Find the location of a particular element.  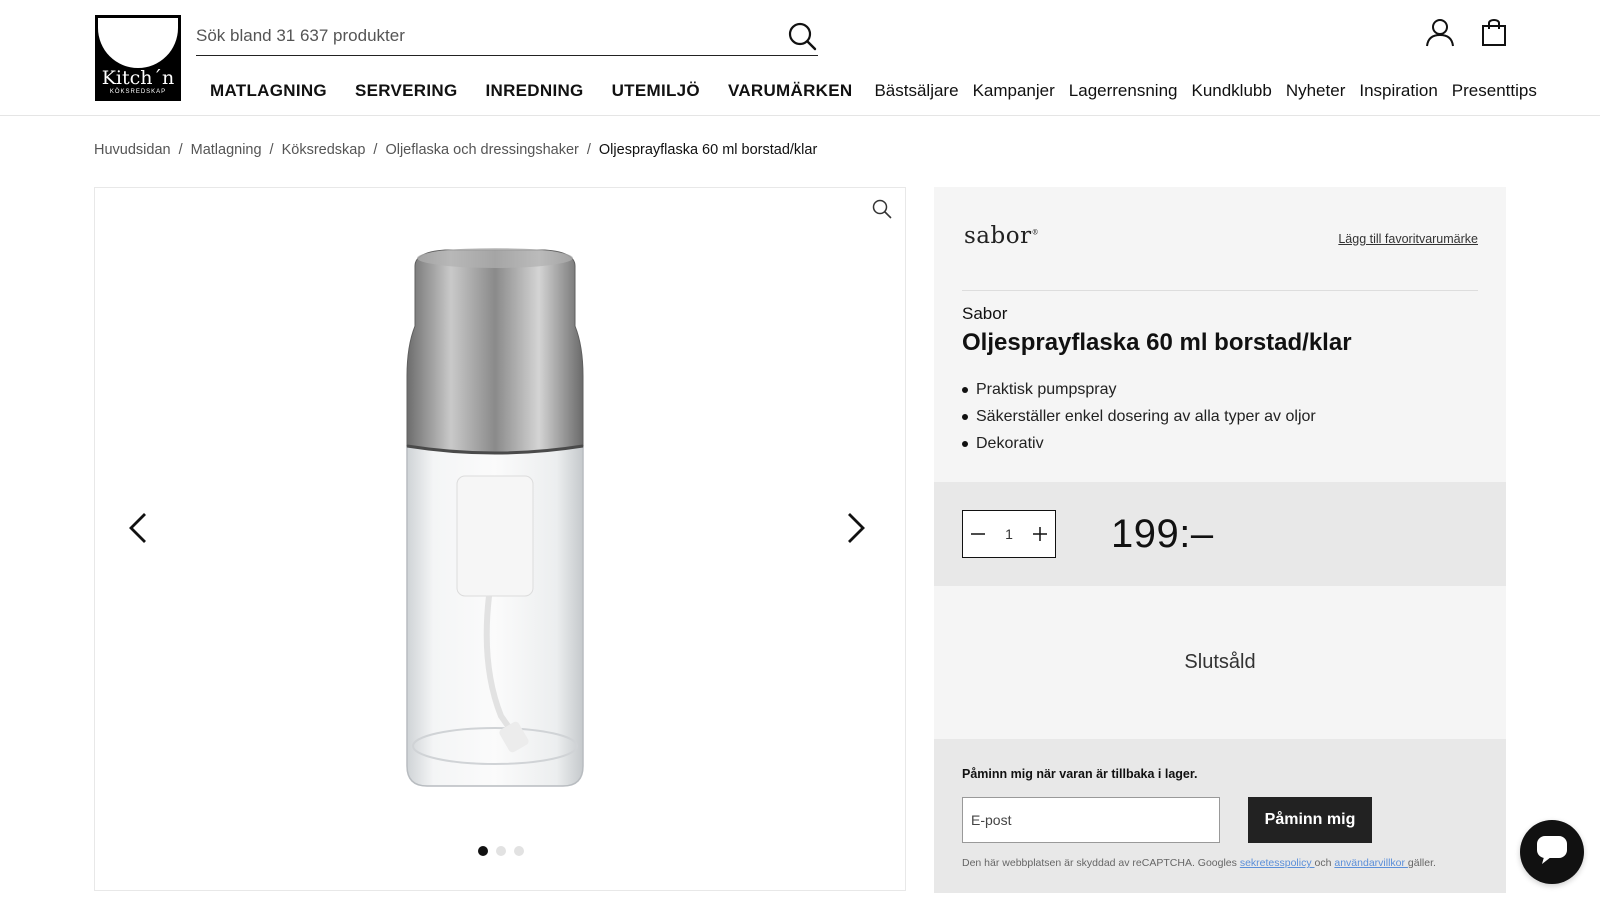

search-input is located at coordinates (476, 36).